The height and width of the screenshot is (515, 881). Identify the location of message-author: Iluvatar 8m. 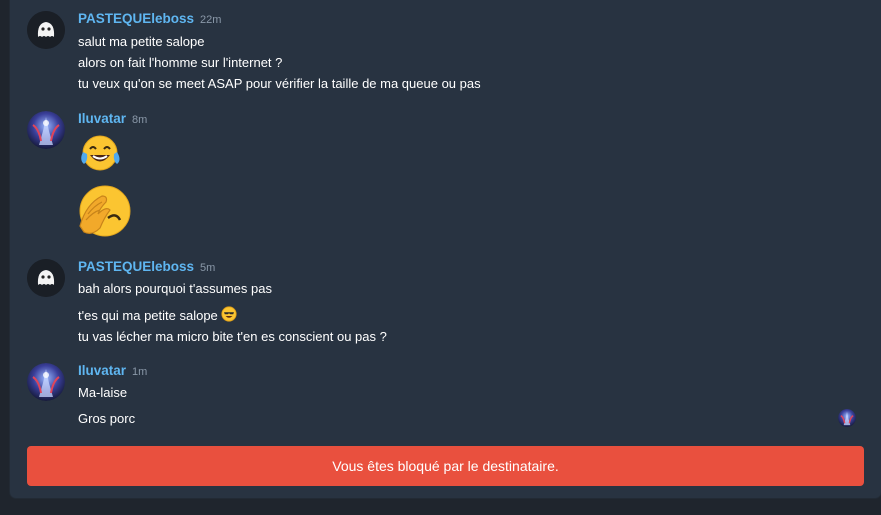
(112, 119).